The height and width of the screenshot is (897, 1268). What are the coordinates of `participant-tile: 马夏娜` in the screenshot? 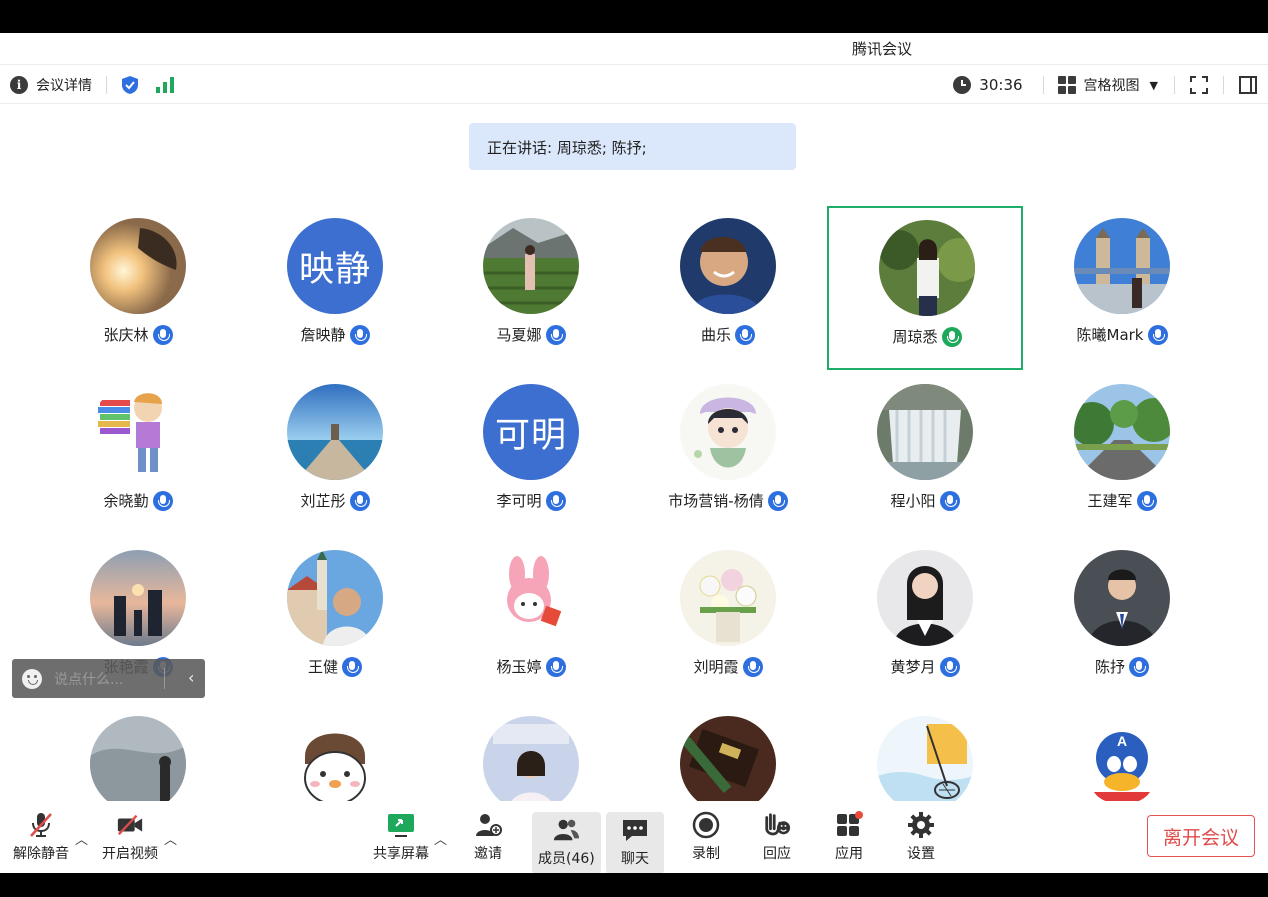 It's located at (531, 288).